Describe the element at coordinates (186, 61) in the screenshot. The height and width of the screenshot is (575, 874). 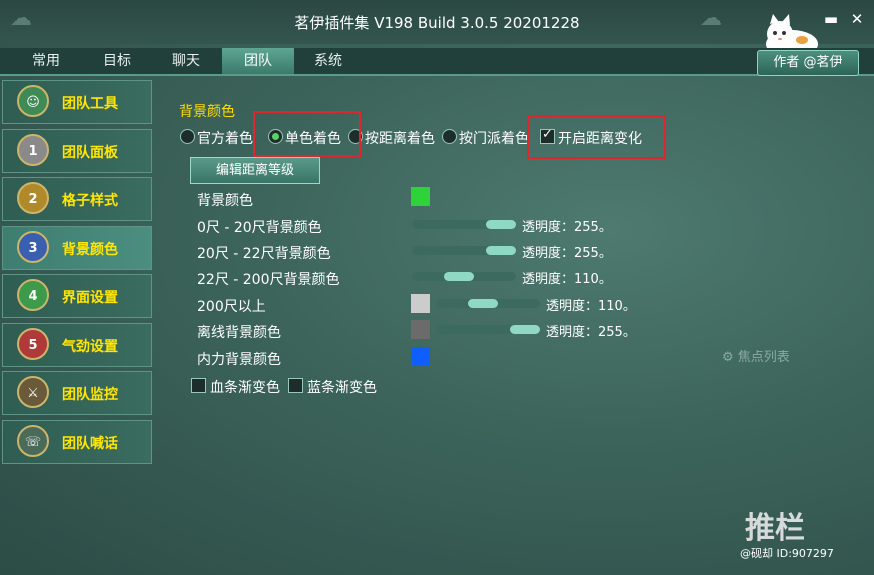
I see `tab-chat: 聊天` at that location.